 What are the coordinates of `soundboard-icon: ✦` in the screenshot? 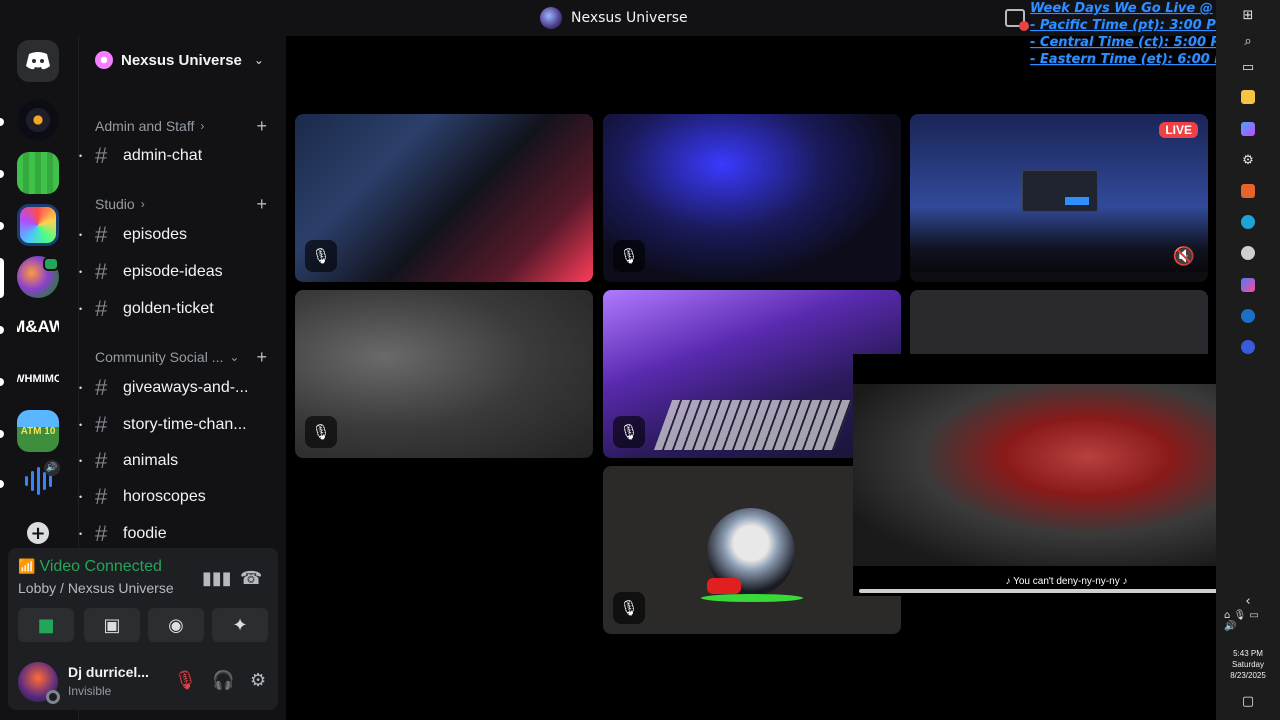 It's located at (240, 625).